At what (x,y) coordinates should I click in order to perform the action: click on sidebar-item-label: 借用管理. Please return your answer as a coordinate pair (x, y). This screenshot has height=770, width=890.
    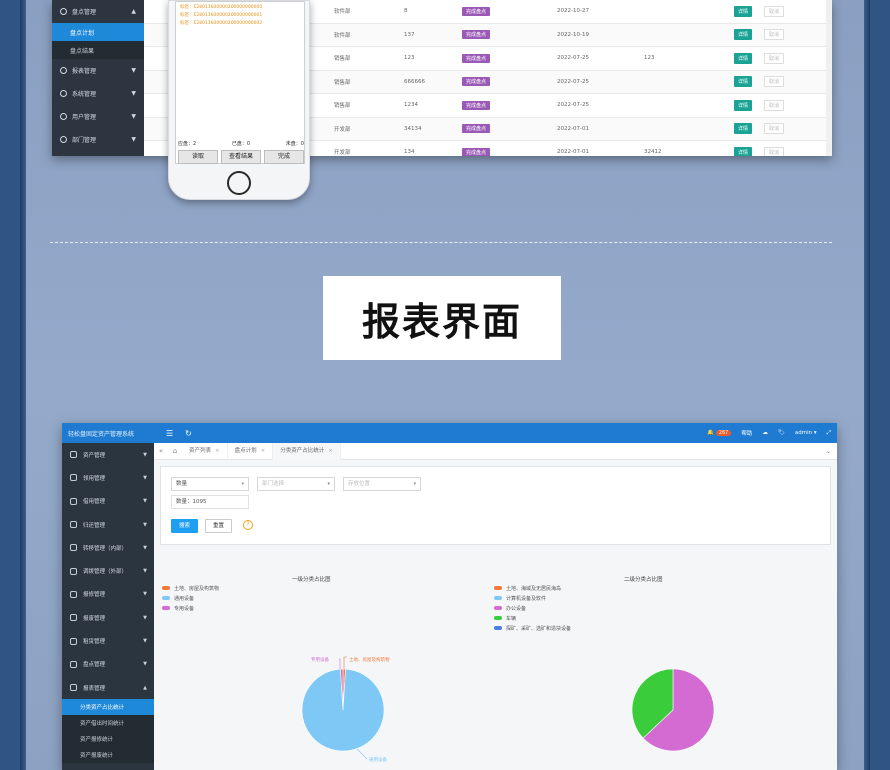
    Looking at the image, I should click on (94, 502).